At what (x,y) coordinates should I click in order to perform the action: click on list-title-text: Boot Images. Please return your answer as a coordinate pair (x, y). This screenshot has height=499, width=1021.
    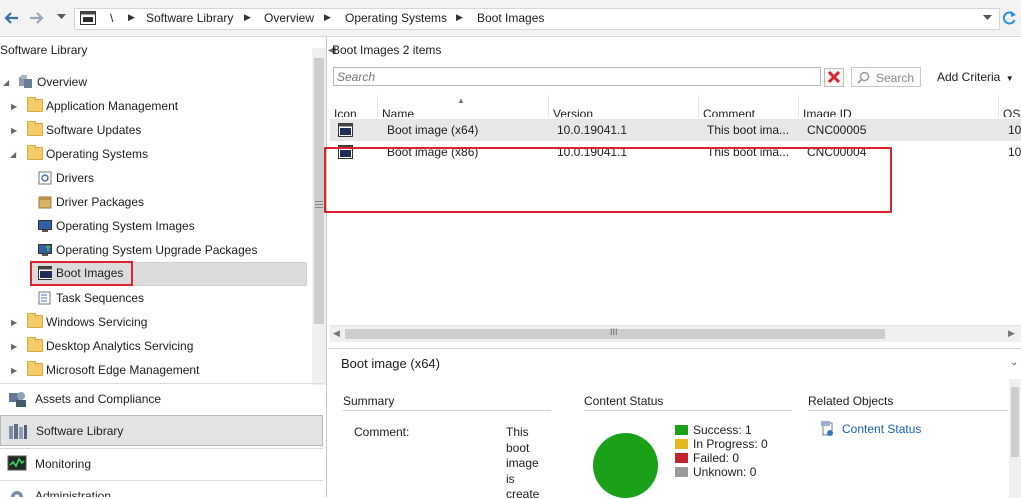
    Looking at the image, I should click on (366, 50).